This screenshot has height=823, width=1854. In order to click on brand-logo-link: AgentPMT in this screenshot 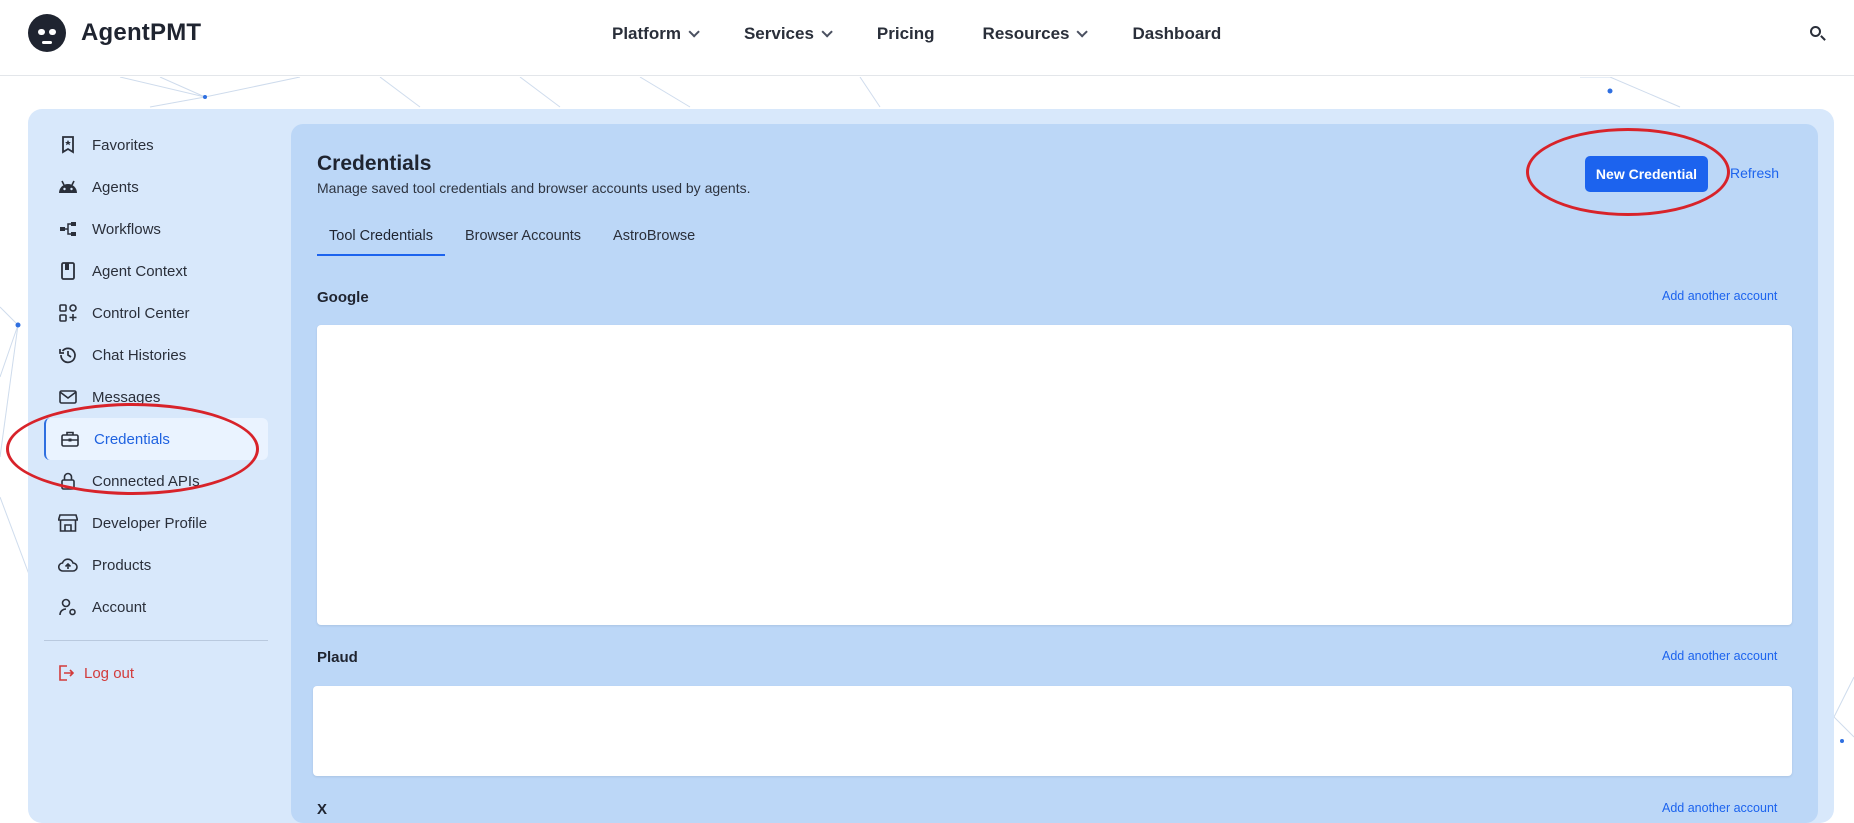, I will do `click(114, 33)`.